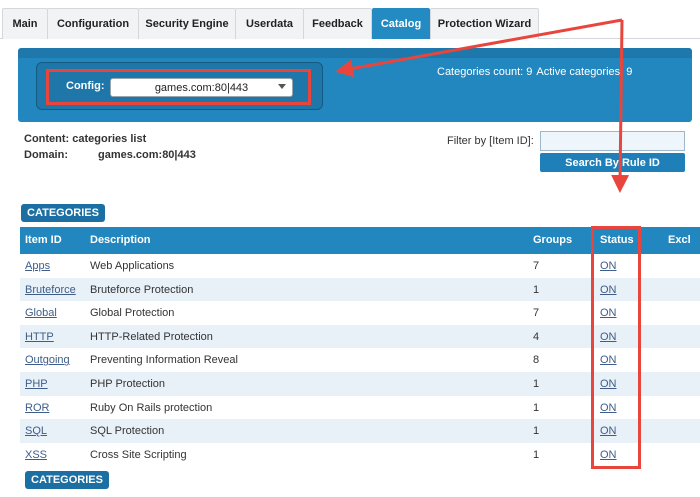  I want to click on search-by-rule-id-button: Search By Rule ID, so click(612, 162).